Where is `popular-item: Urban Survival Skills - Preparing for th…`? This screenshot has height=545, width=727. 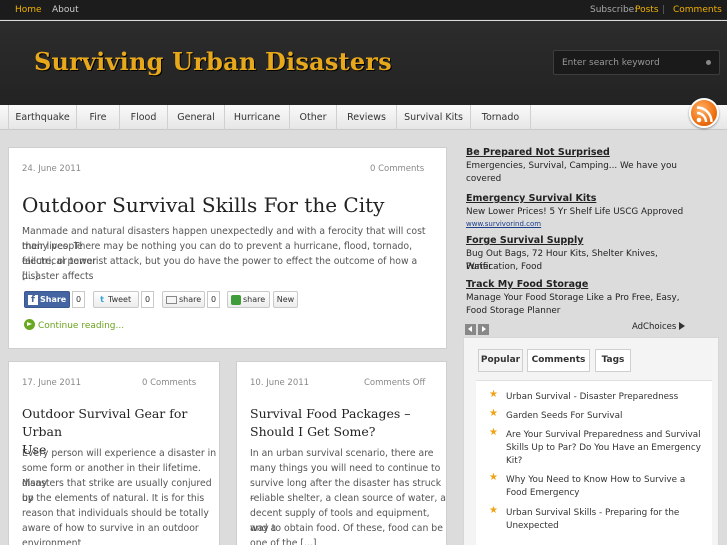
popular-item: Urban Survival Skills - Preparing for th… is located at coordinates (608, 520).